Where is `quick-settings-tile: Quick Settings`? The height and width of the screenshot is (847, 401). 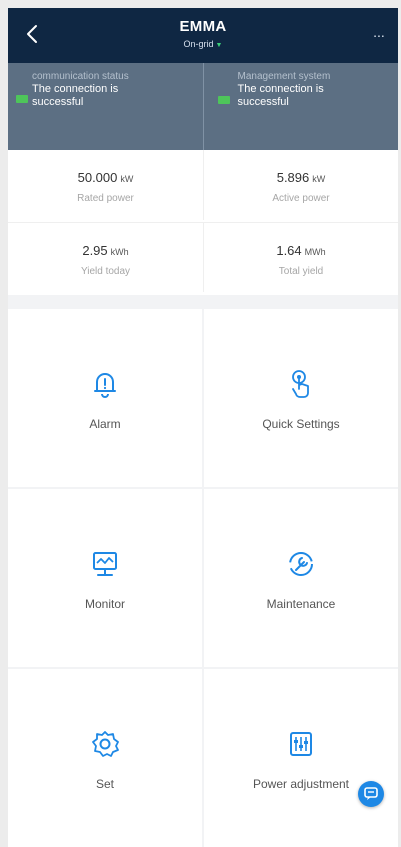 quick-settings-tile: Quick Settings is located at coordinates (301, 398).